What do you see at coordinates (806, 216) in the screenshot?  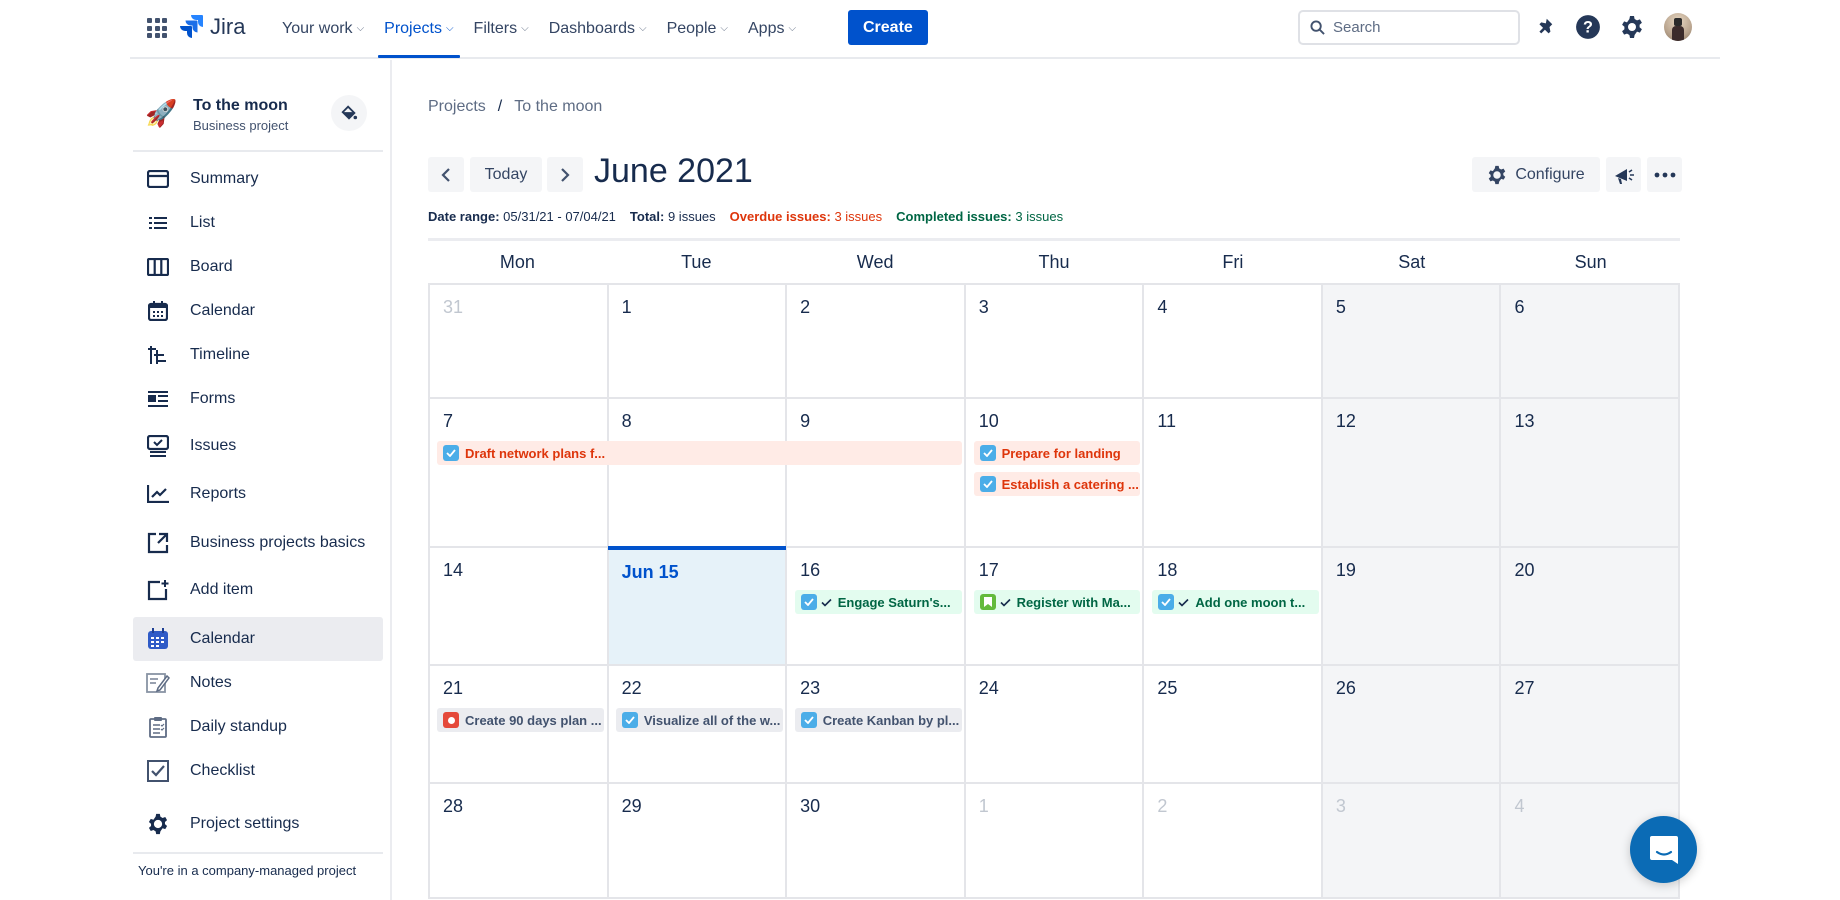 I see `stat-overdue: Overdue issues: 3 issues` at bounding box center [806, 216].